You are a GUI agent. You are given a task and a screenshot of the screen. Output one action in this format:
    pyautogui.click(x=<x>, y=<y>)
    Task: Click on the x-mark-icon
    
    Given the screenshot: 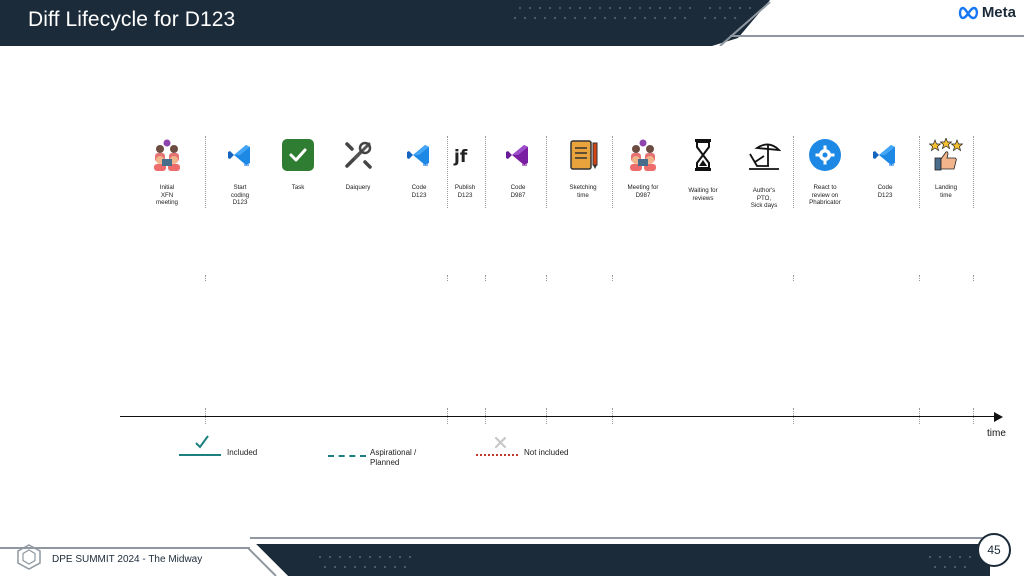 What is the action you would take?
    pyautogui.click(x=500, y=442)
    